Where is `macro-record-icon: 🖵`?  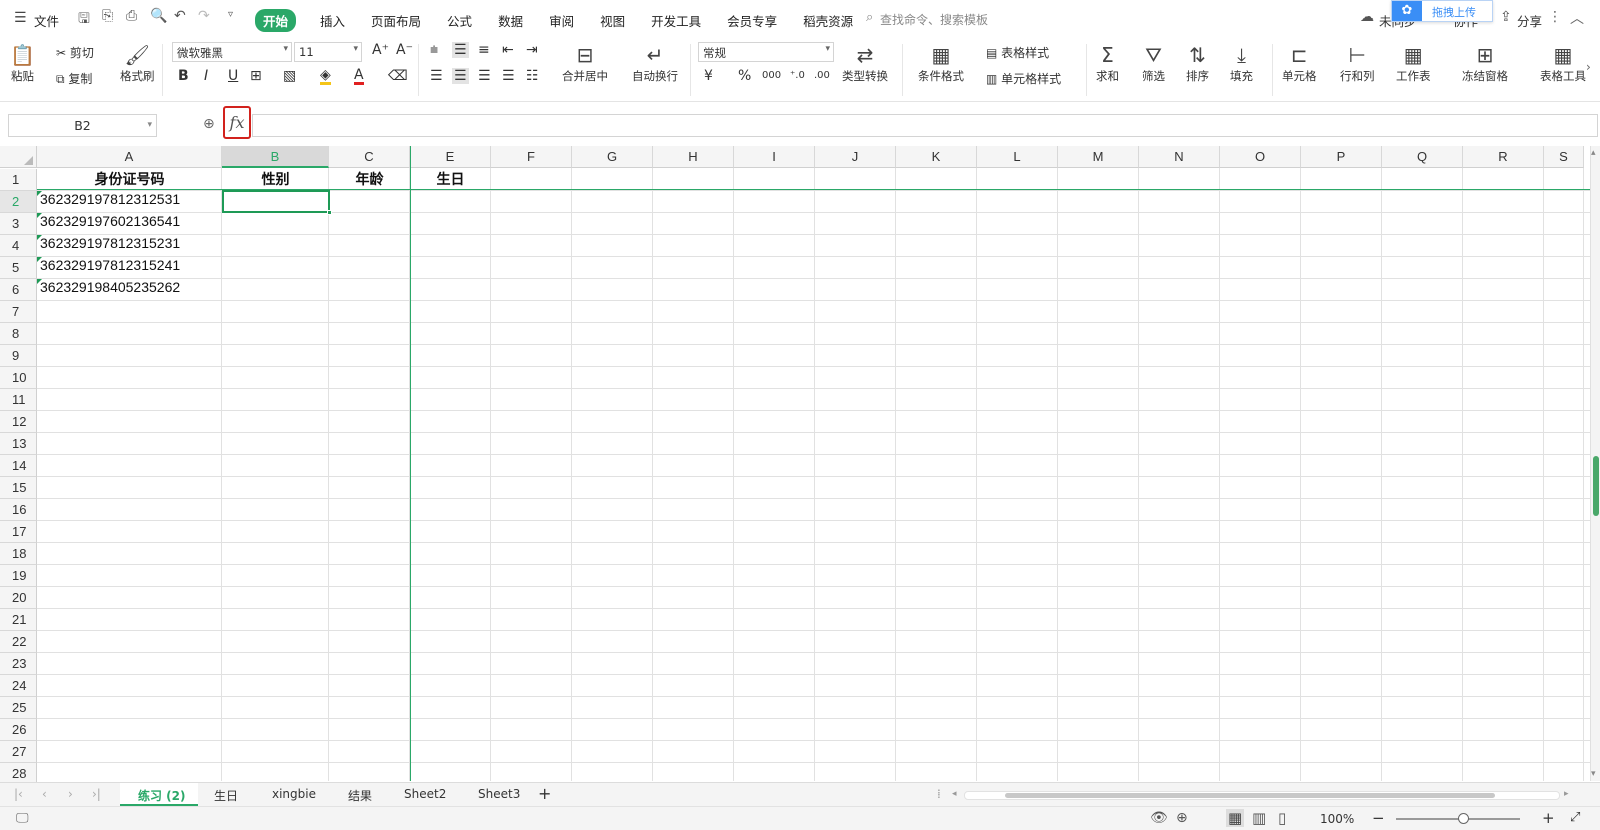
macro-record-icon: 🖵 is located at coordinates (22, 818).